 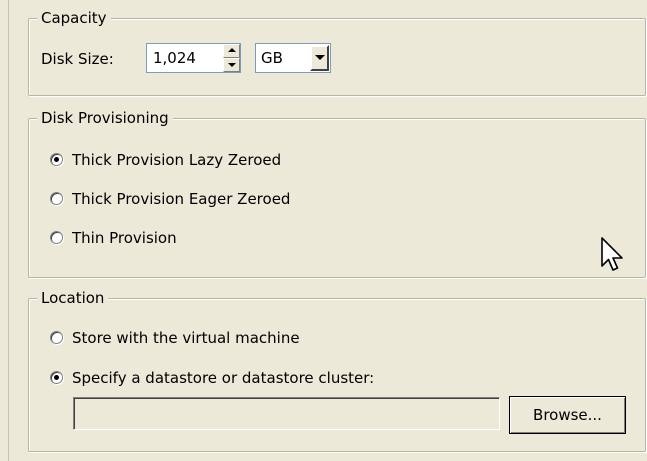 I want to click on unit-select-value: GB, so click(x=272, y=58).